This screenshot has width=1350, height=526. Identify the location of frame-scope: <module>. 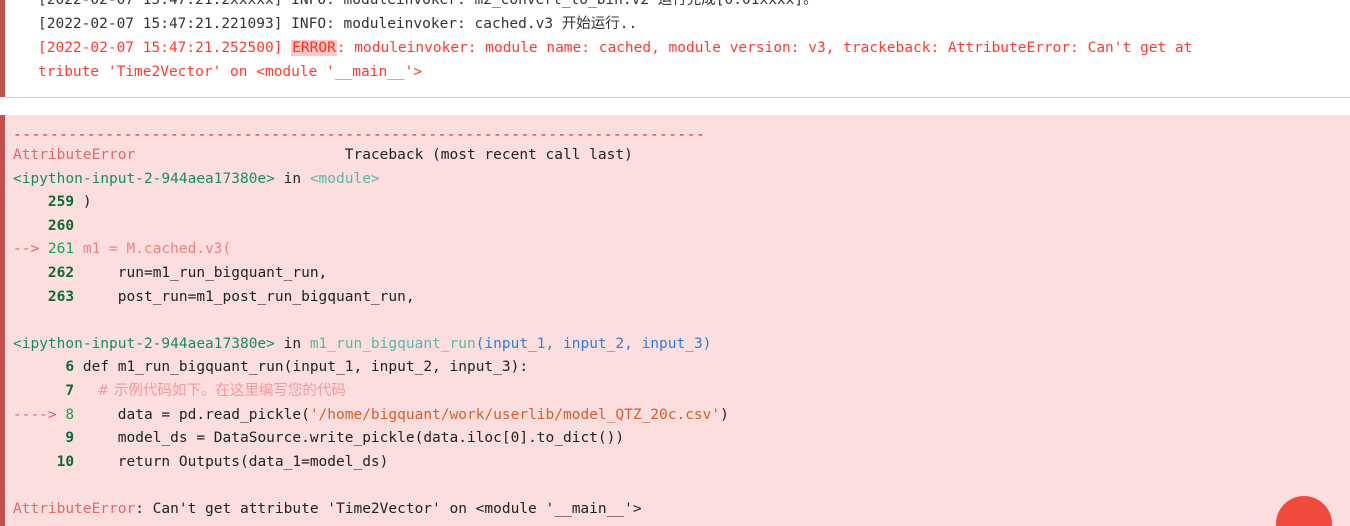
(344, 178).